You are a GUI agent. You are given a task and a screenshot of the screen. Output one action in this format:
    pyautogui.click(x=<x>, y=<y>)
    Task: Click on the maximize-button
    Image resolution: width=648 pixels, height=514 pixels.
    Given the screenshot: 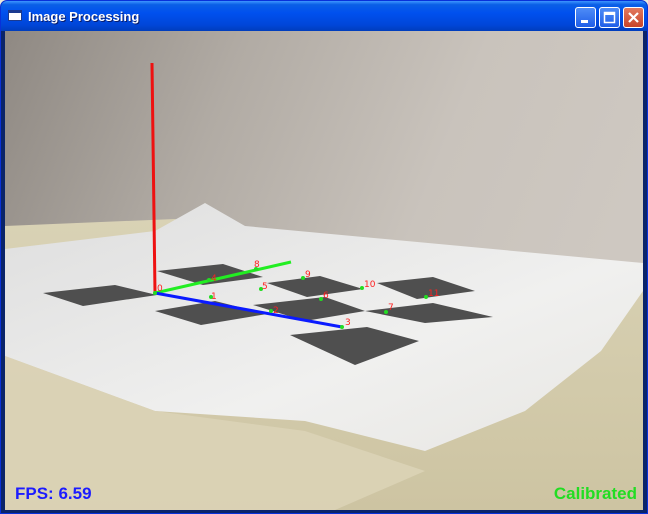 What is the action you would take?
    pyautogui.click(x=609, y=17)
    